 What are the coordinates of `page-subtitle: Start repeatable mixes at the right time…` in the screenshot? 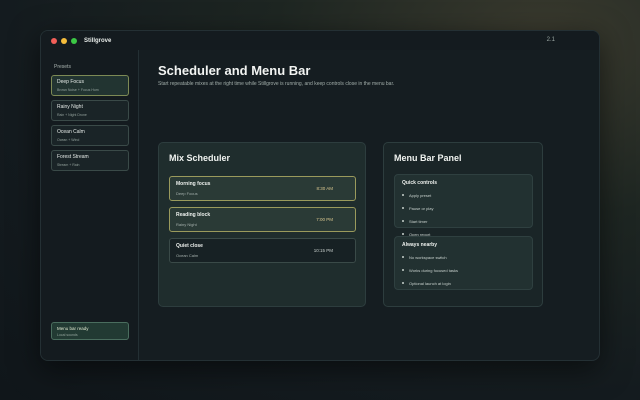 It's located at (276, 84).